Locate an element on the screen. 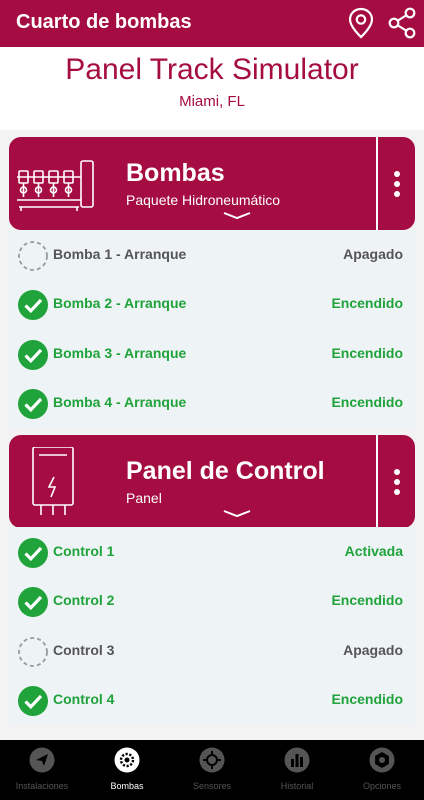 The width and height of the screenshot is (424, 800). list-item: Control 1 Activada is located at coordinates (212, 552).